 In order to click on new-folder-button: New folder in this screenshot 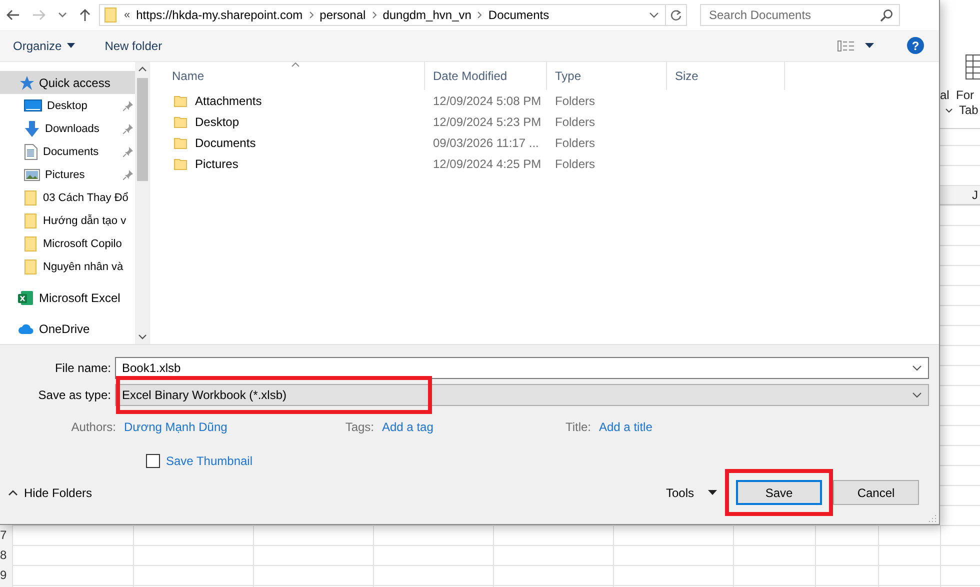, I will do `click(133, 45)`.